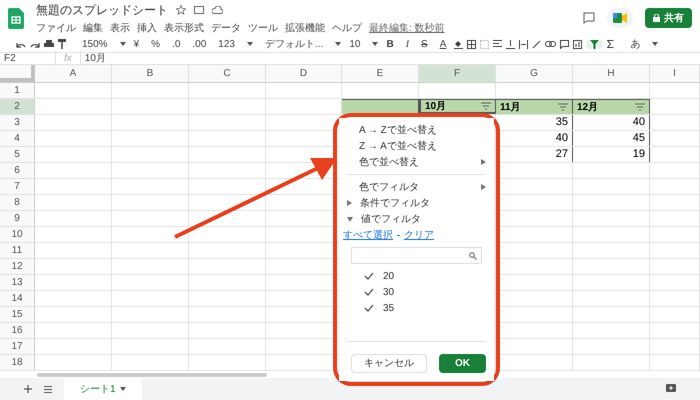  What do you see at coordinates (457, 73) in the screenshot?
I see `column-header: F` at bounding box center [457, 73].